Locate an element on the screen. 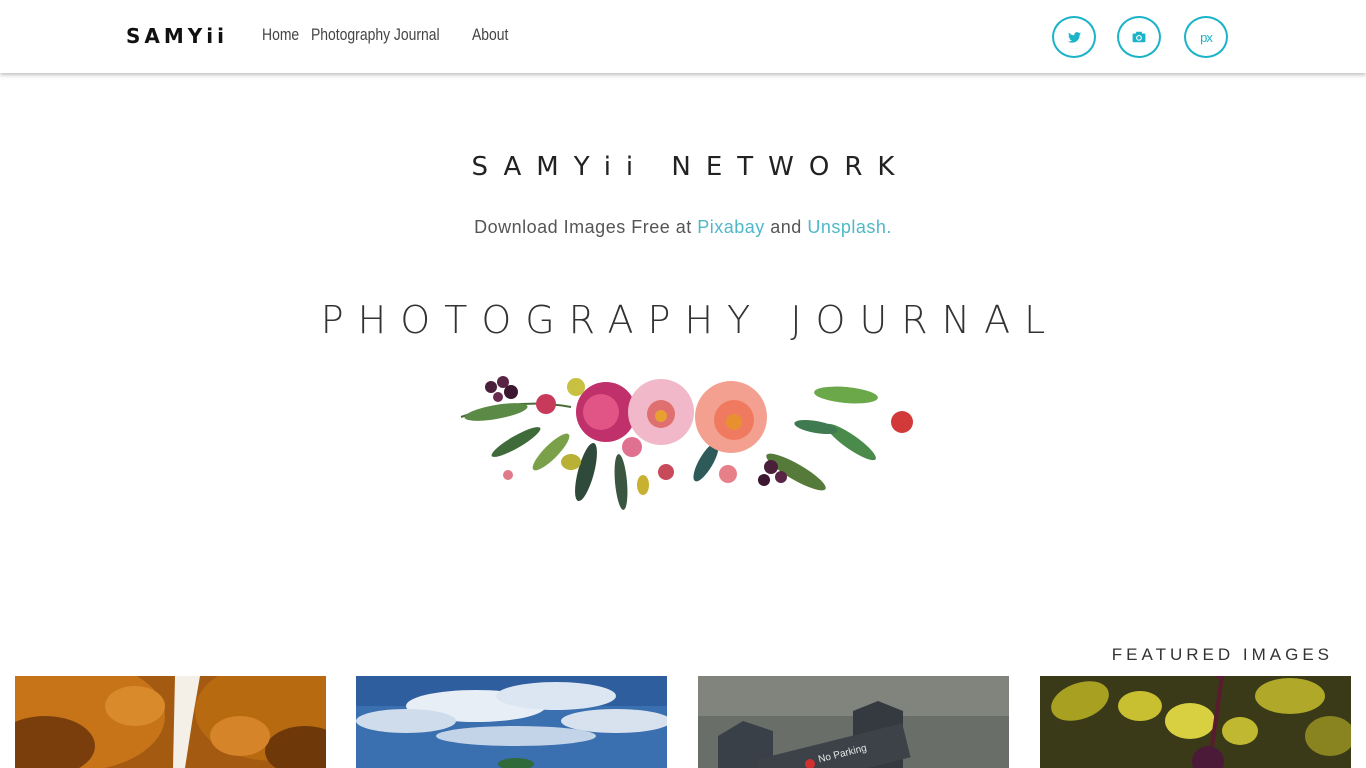 The image size is (1366, 768). 500px-button: px is located at coordinates (1206, 37).